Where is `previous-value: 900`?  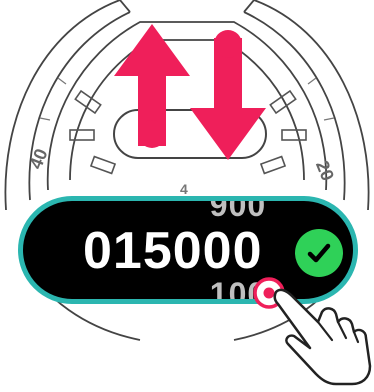
previous-value: 900 is located at coordinates (238, 209).